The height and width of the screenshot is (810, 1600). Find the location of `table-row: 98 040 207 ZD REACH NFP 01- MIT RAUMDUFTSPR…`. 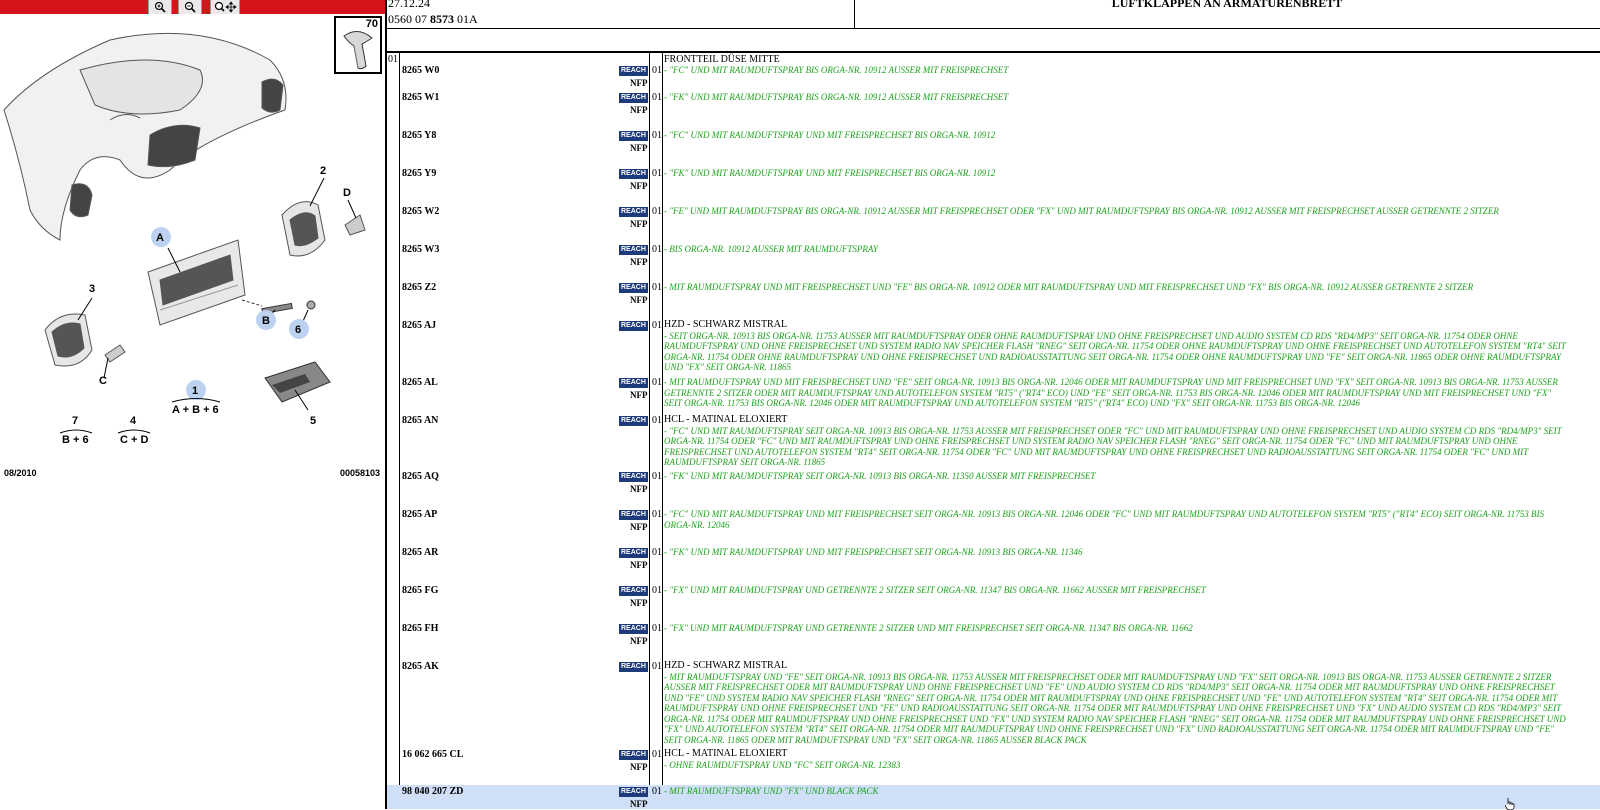

table-row: 98 040 207 ZD REACH NFP 01- MIT RAUMDUFTSPR… is located at coordinates (993, 797).